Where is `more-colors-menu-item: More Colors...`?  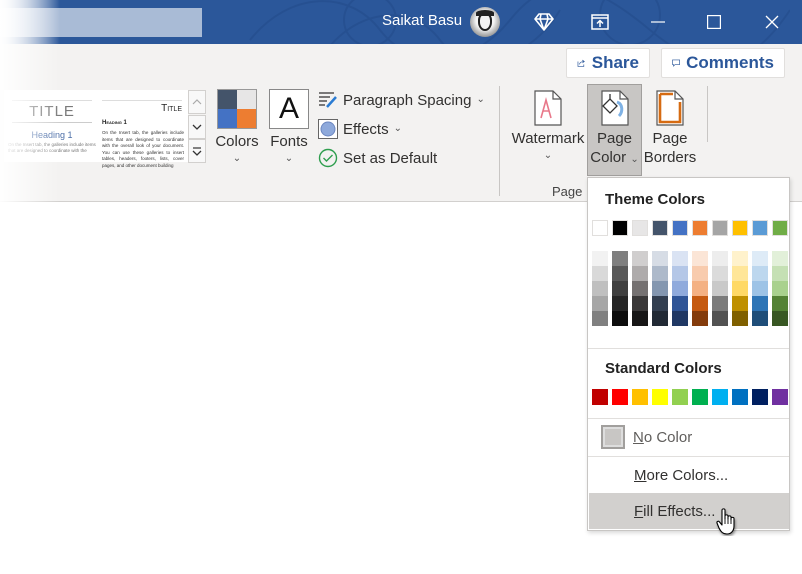 more-colors-menu-item: More Colors... is located at coordinates (689, 475).